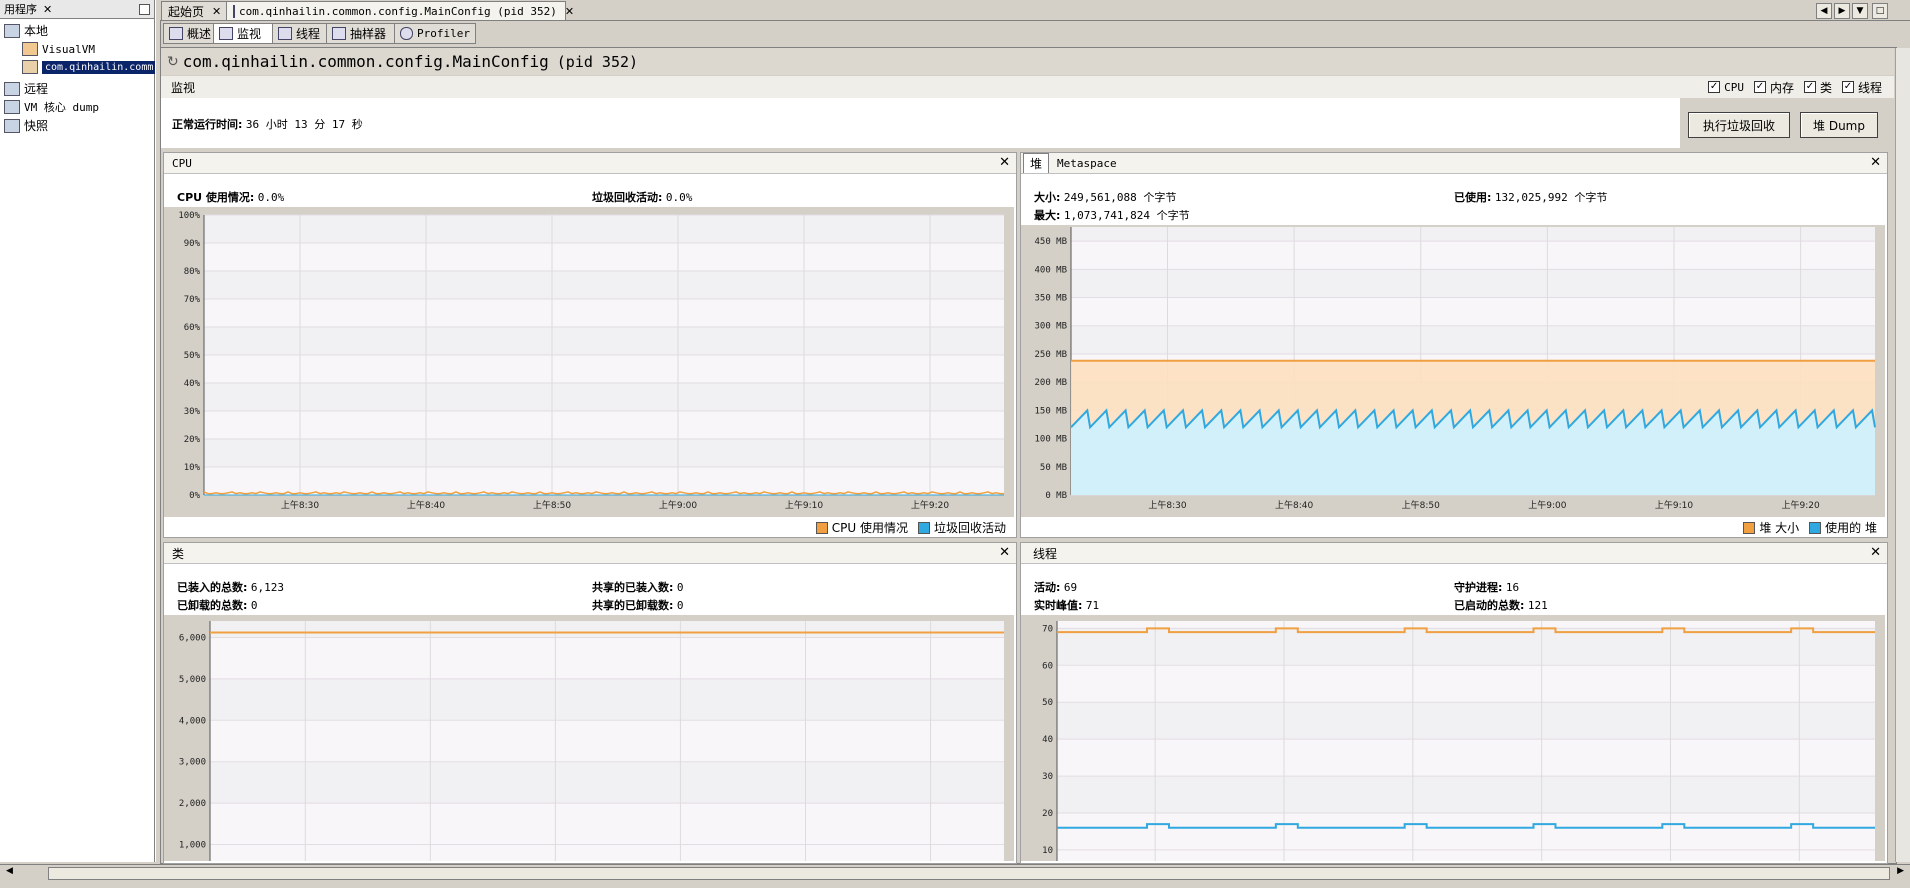 The width and height of the screenshot is (1910, 888). I want to click on stat-label: 守护进程:, so click(1478, 587).